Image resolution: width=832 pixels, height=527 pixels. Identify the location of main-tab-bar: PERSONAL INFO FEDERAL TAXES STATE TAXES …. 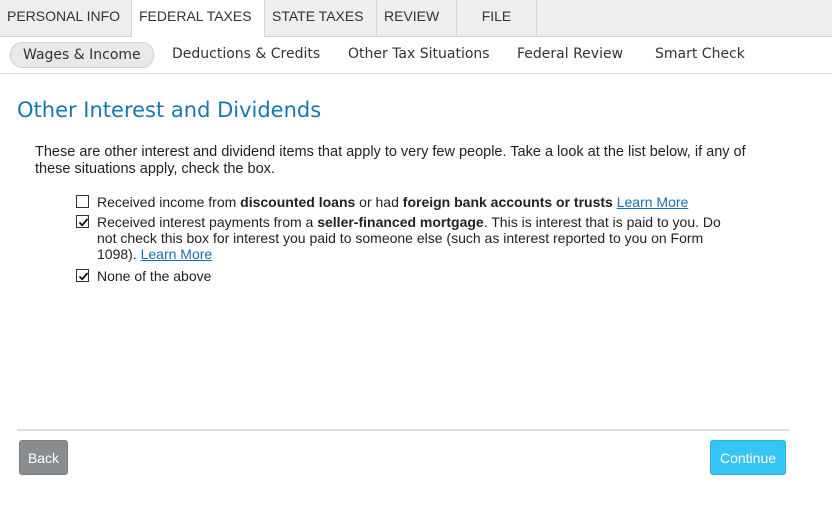
(416, 18).